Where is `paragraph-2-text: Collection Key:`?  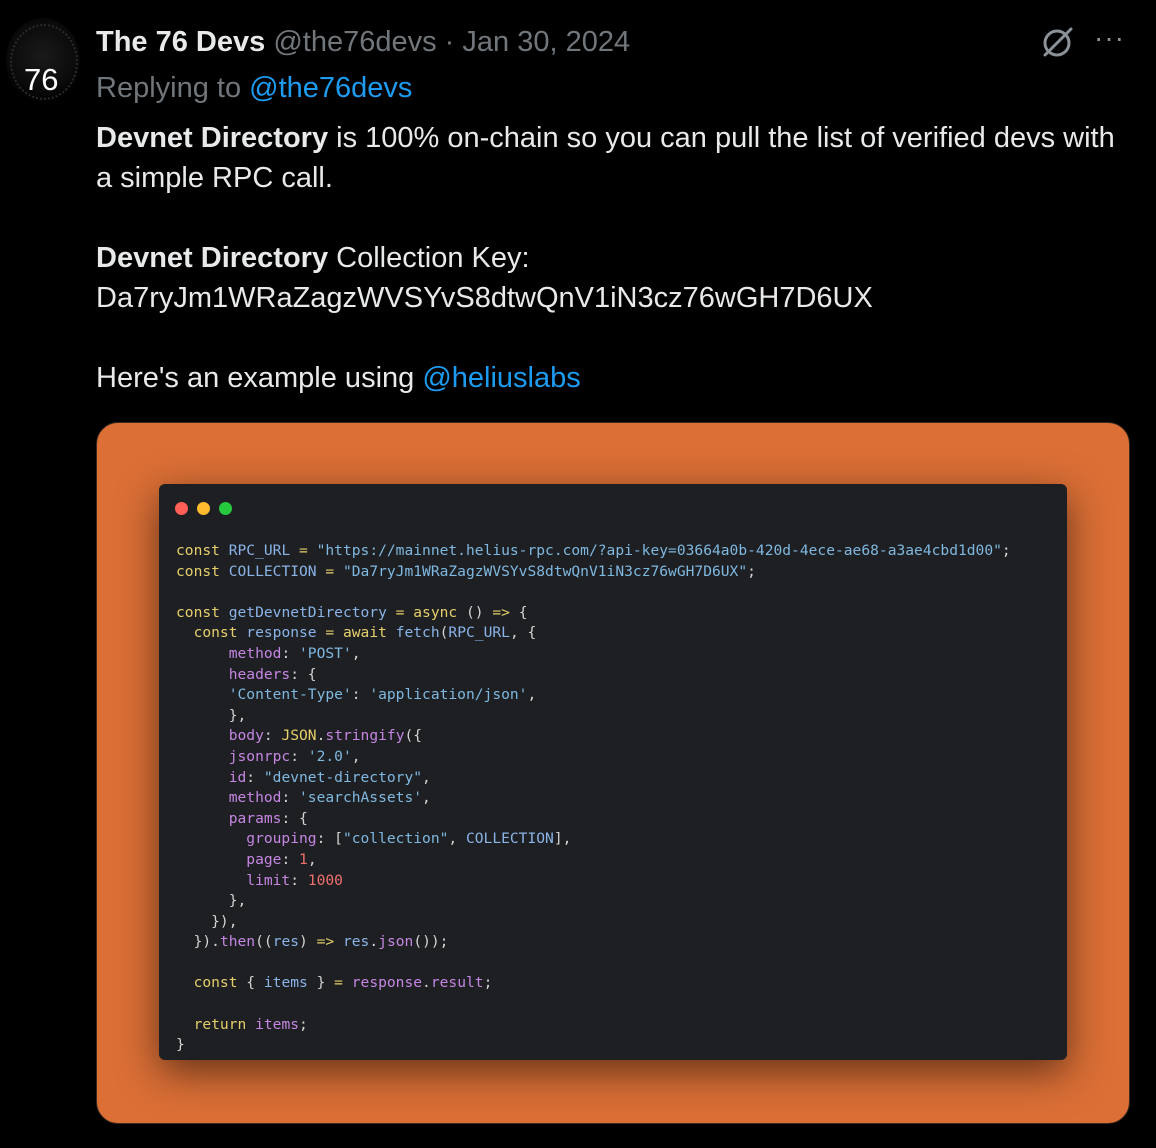 paragraph-2-text: Collection Key: is located at coordinates (429, 258).